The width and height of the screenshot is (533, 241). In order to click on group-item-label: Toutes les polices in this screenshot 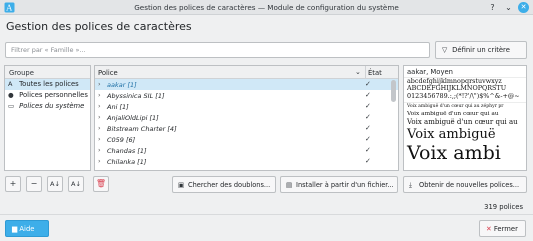, I will do `click(49, 84)`.